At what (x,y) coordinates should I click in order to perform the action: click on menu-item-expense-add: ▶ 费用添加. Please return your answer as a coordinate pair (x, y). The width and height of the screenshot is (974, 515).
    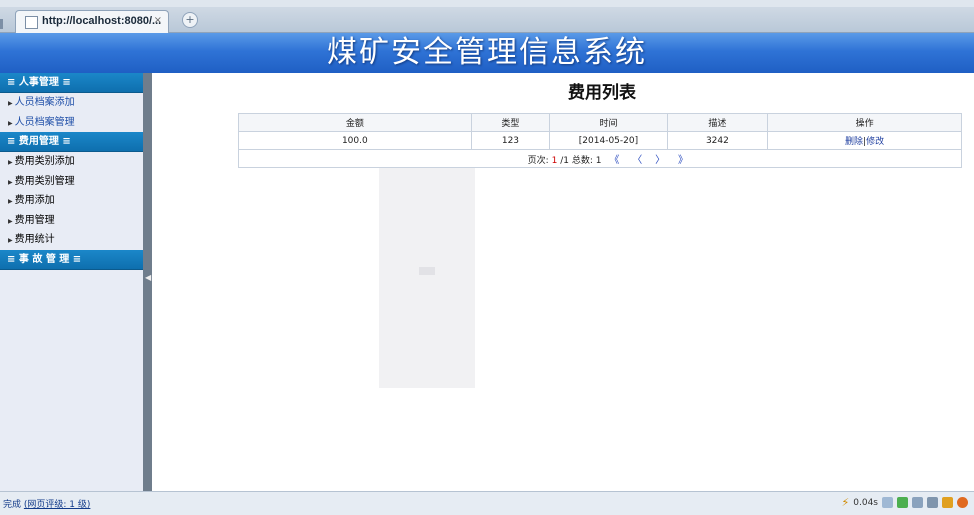
    Looking at the image, I should click on (71, 201).